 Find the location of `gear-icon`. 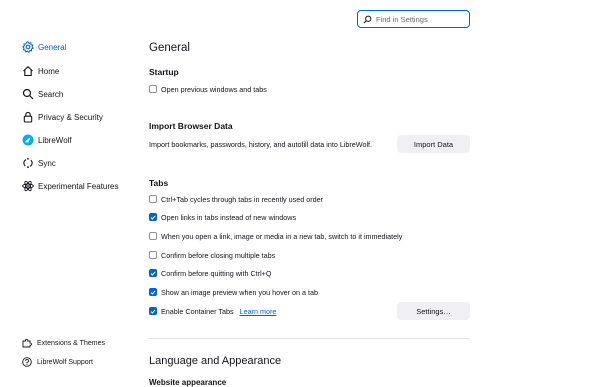

gear-icon is located at coordinates (28, 47).